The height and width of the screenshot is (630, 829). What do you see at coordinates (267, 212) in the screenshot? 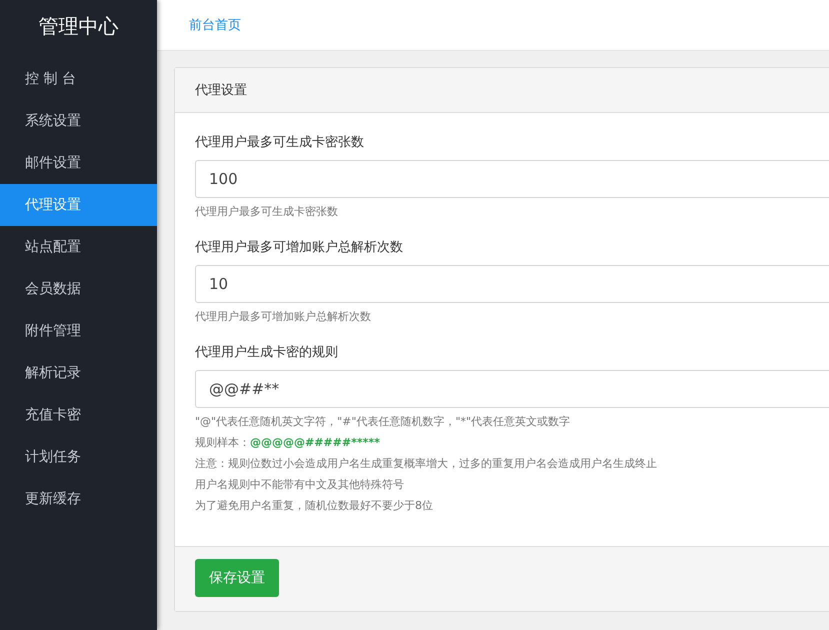
I see `help-text: 代理用户最多可生成卡密张数` at bounding box center [267, 212].